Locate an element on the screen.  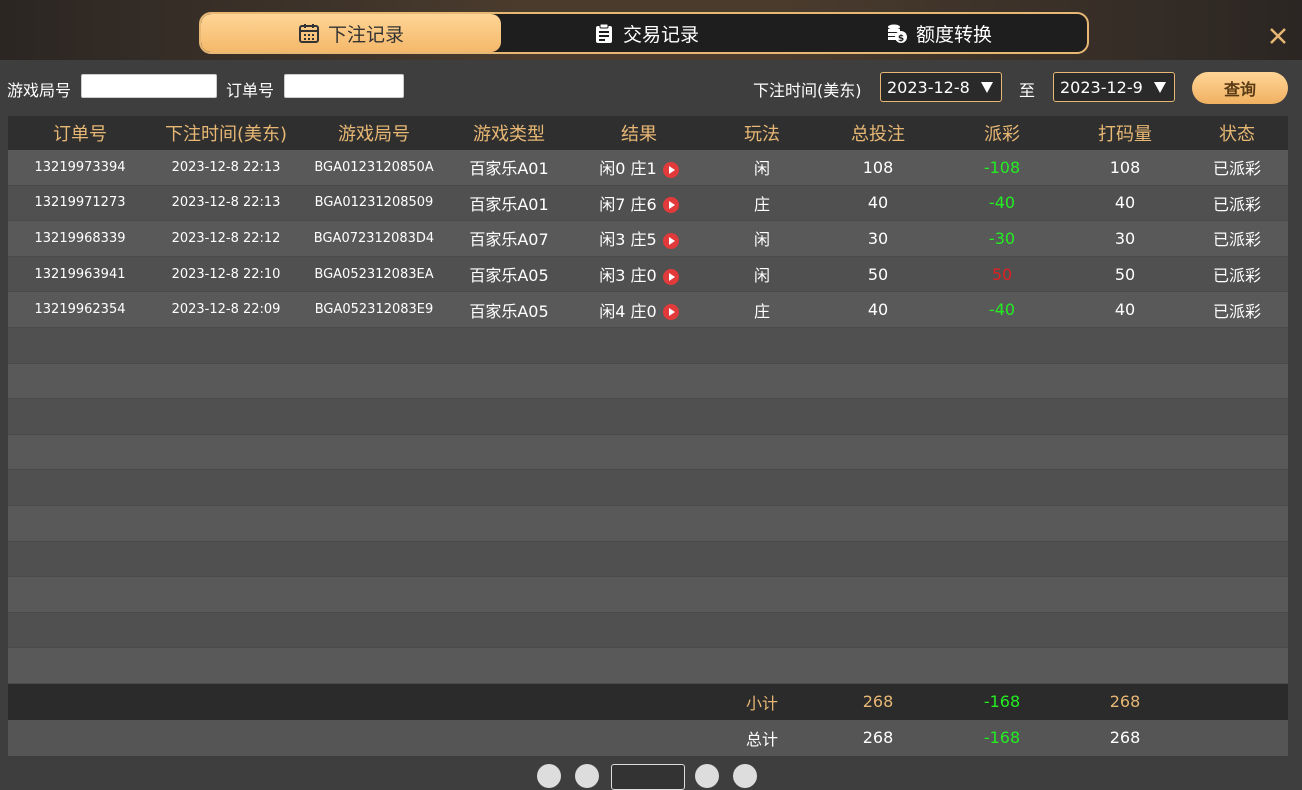
round-cell: BGA01231208509 is located at coordinates (374, 203).